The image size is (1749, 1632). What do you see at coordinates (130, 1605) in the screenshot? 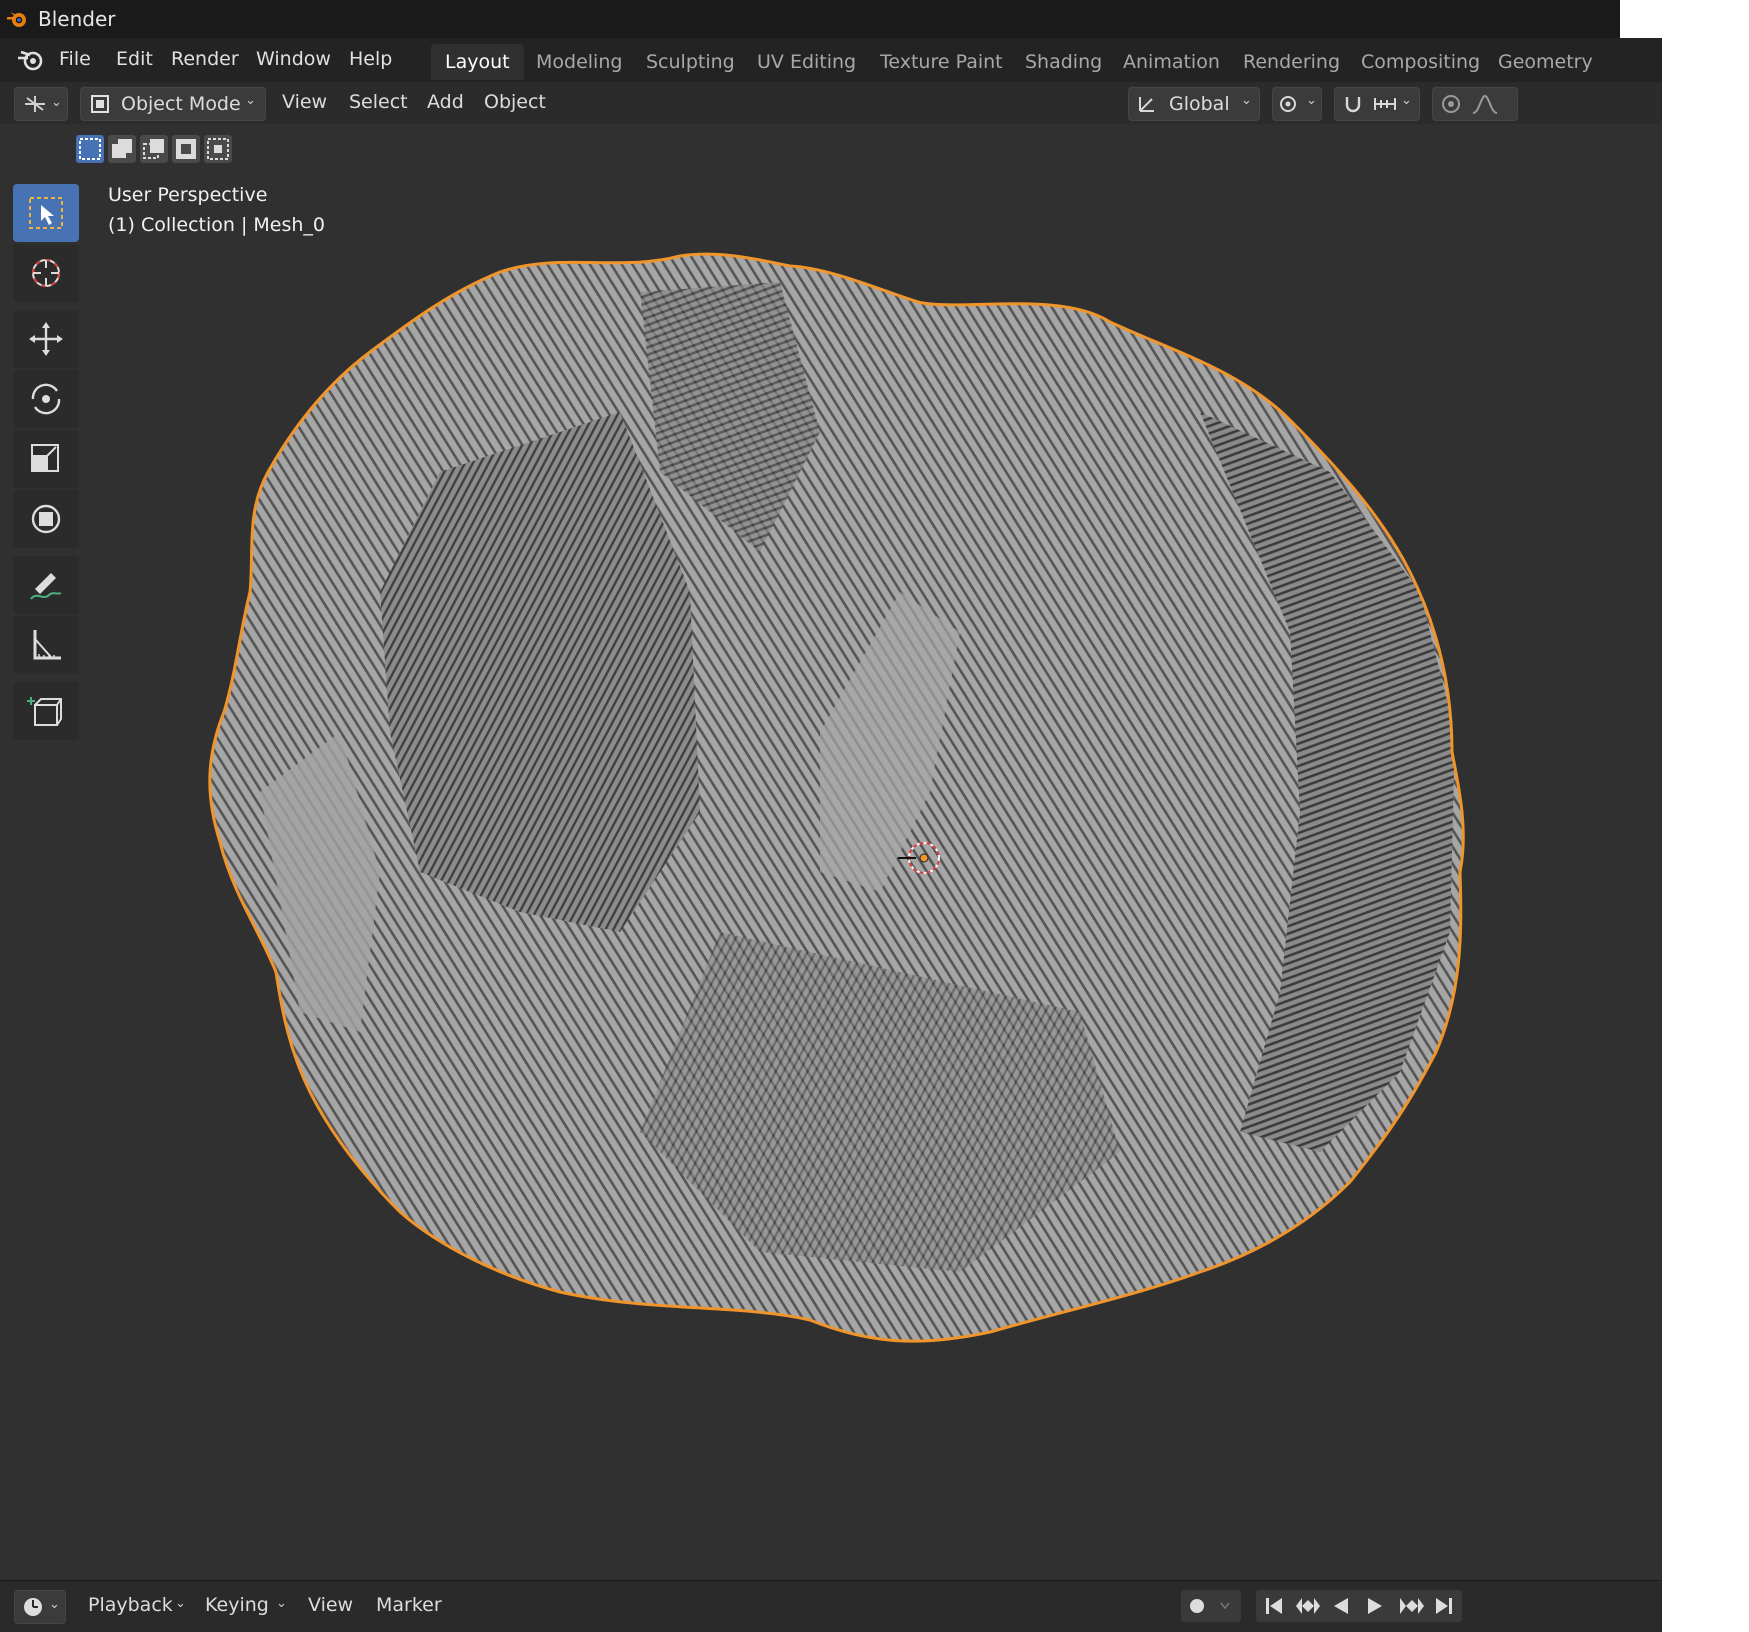
I see `playback-menu: Playback` at bounding box center [130, 1605].